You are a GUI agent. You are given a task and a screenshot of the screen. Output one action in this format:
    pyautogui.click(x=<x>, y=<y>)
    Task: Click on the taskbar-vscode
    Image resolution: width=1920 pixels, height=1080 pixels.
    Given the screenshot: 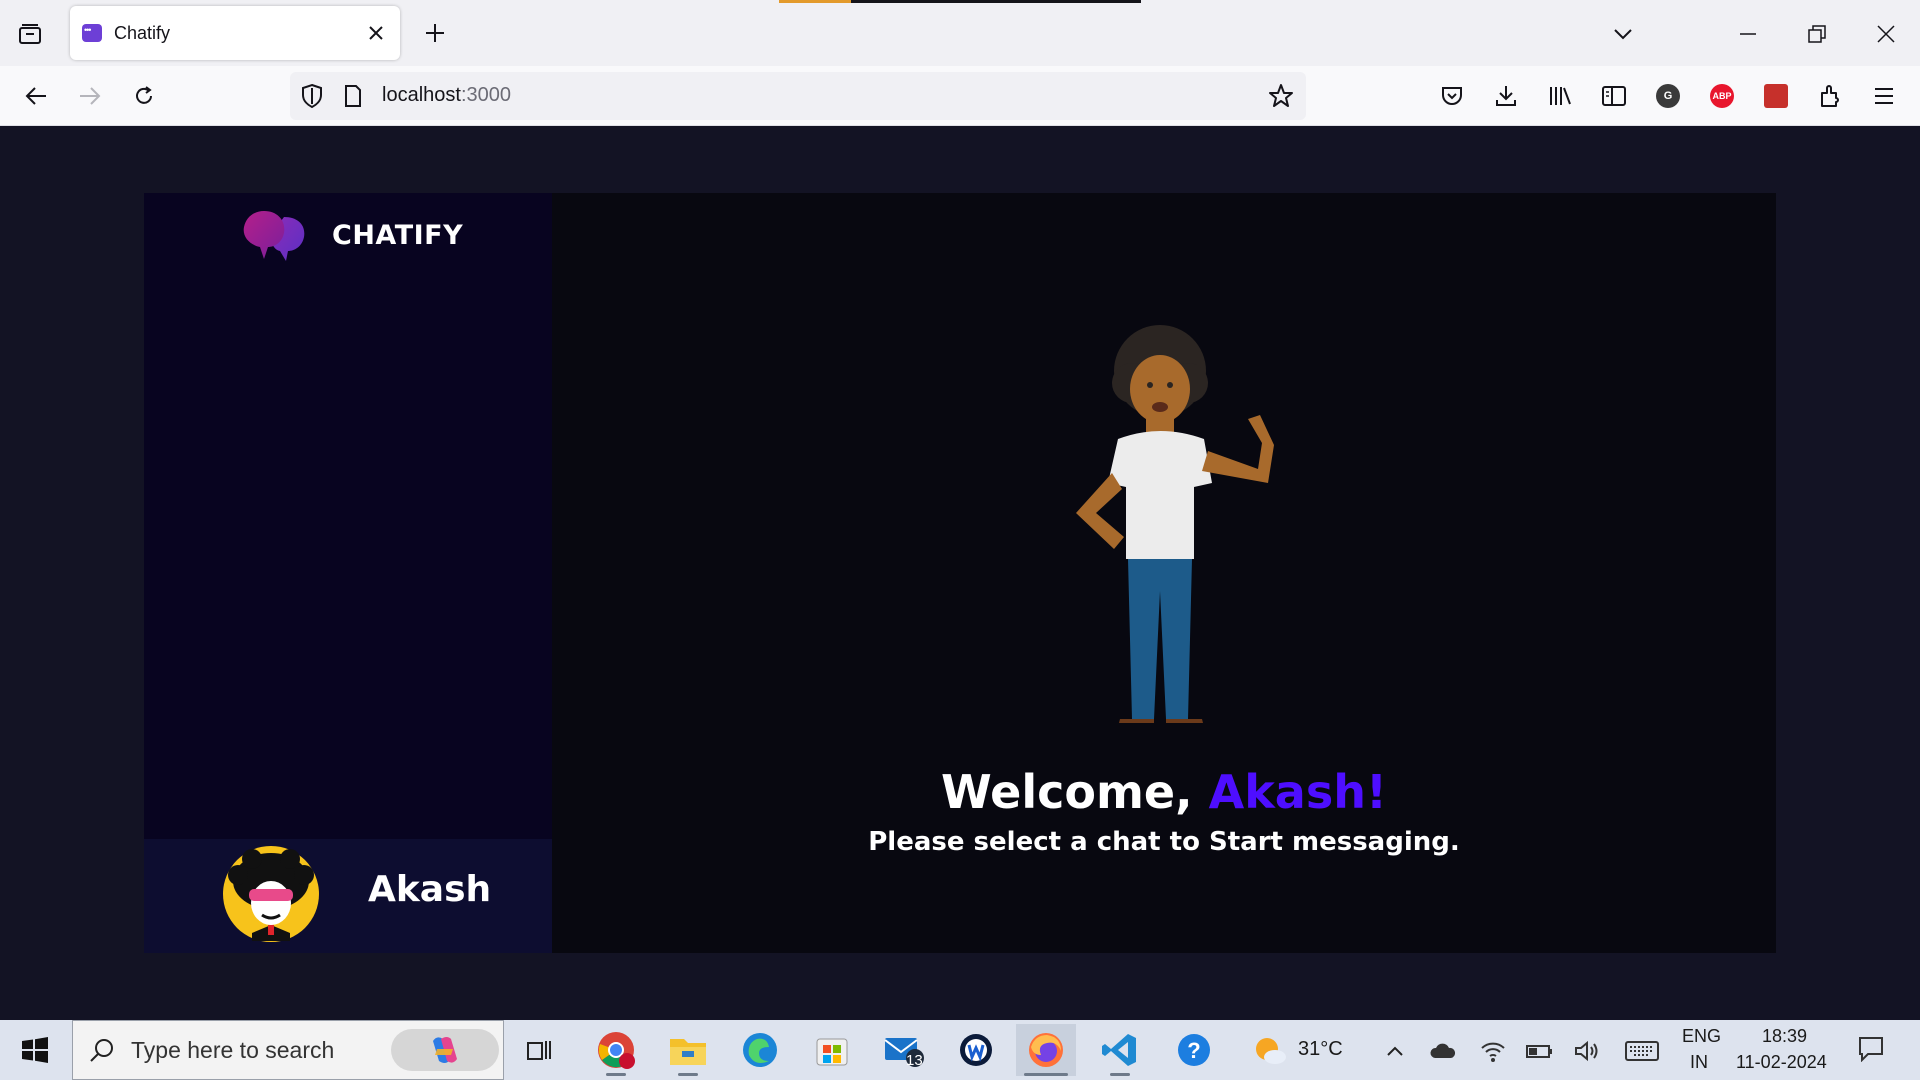 What is the action you would take?
    pyautogui.click(x=1120, y=1050)
    